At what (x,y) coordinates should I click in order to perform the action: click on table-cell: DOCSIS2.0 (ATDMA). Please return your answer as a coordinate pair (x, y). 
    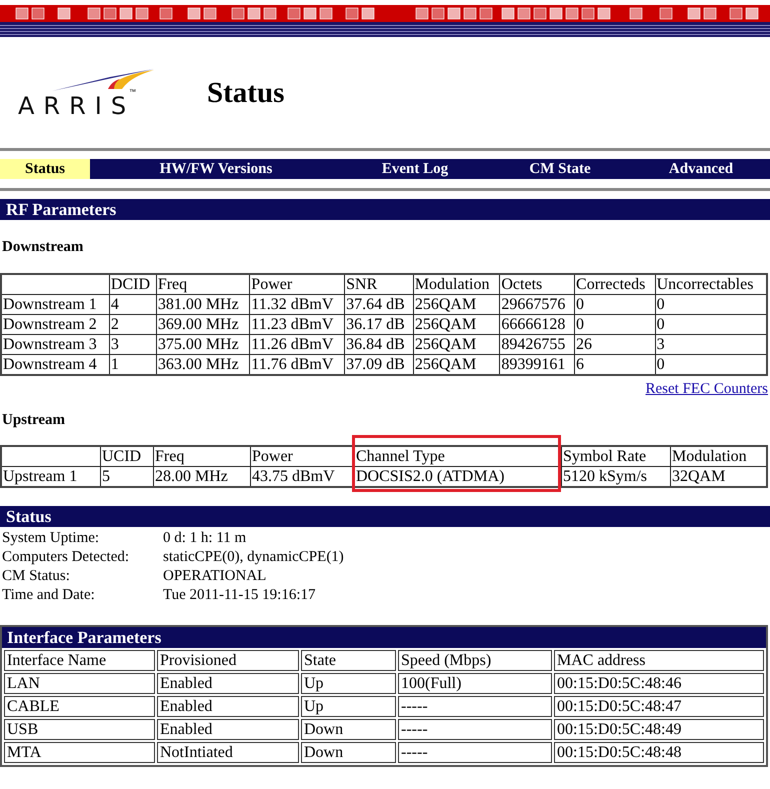
    Looking at the image, I should click on (458, 476).